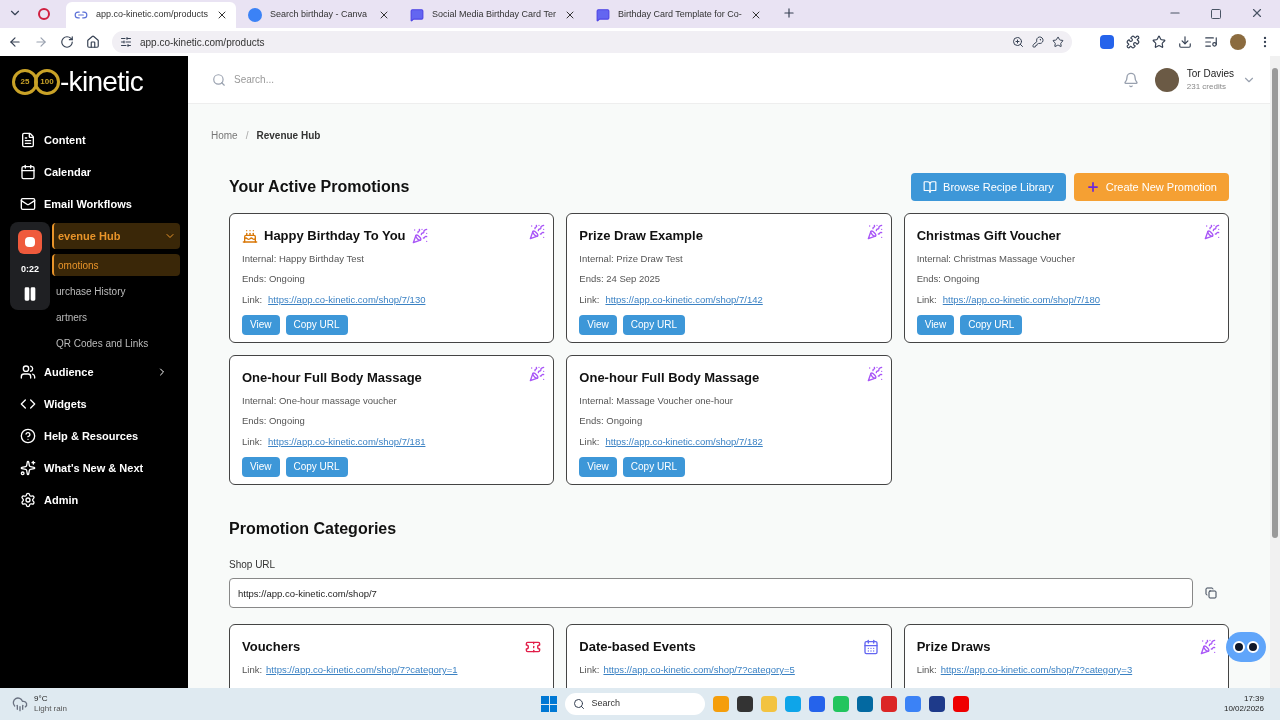 This screenshot has width=1280, height=720. What do you see at coordinates (116, 343) in the screenshot?
I see `nav-subitem: QR Codes and Links` at bounding box center [116, 343].